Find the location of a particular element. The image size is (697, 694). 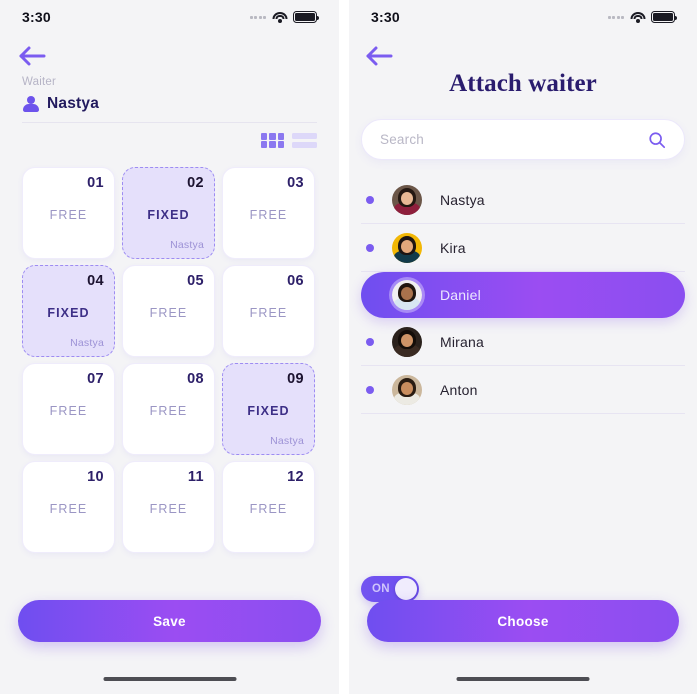

table-number: 08 is located at coordinates (195, 379).